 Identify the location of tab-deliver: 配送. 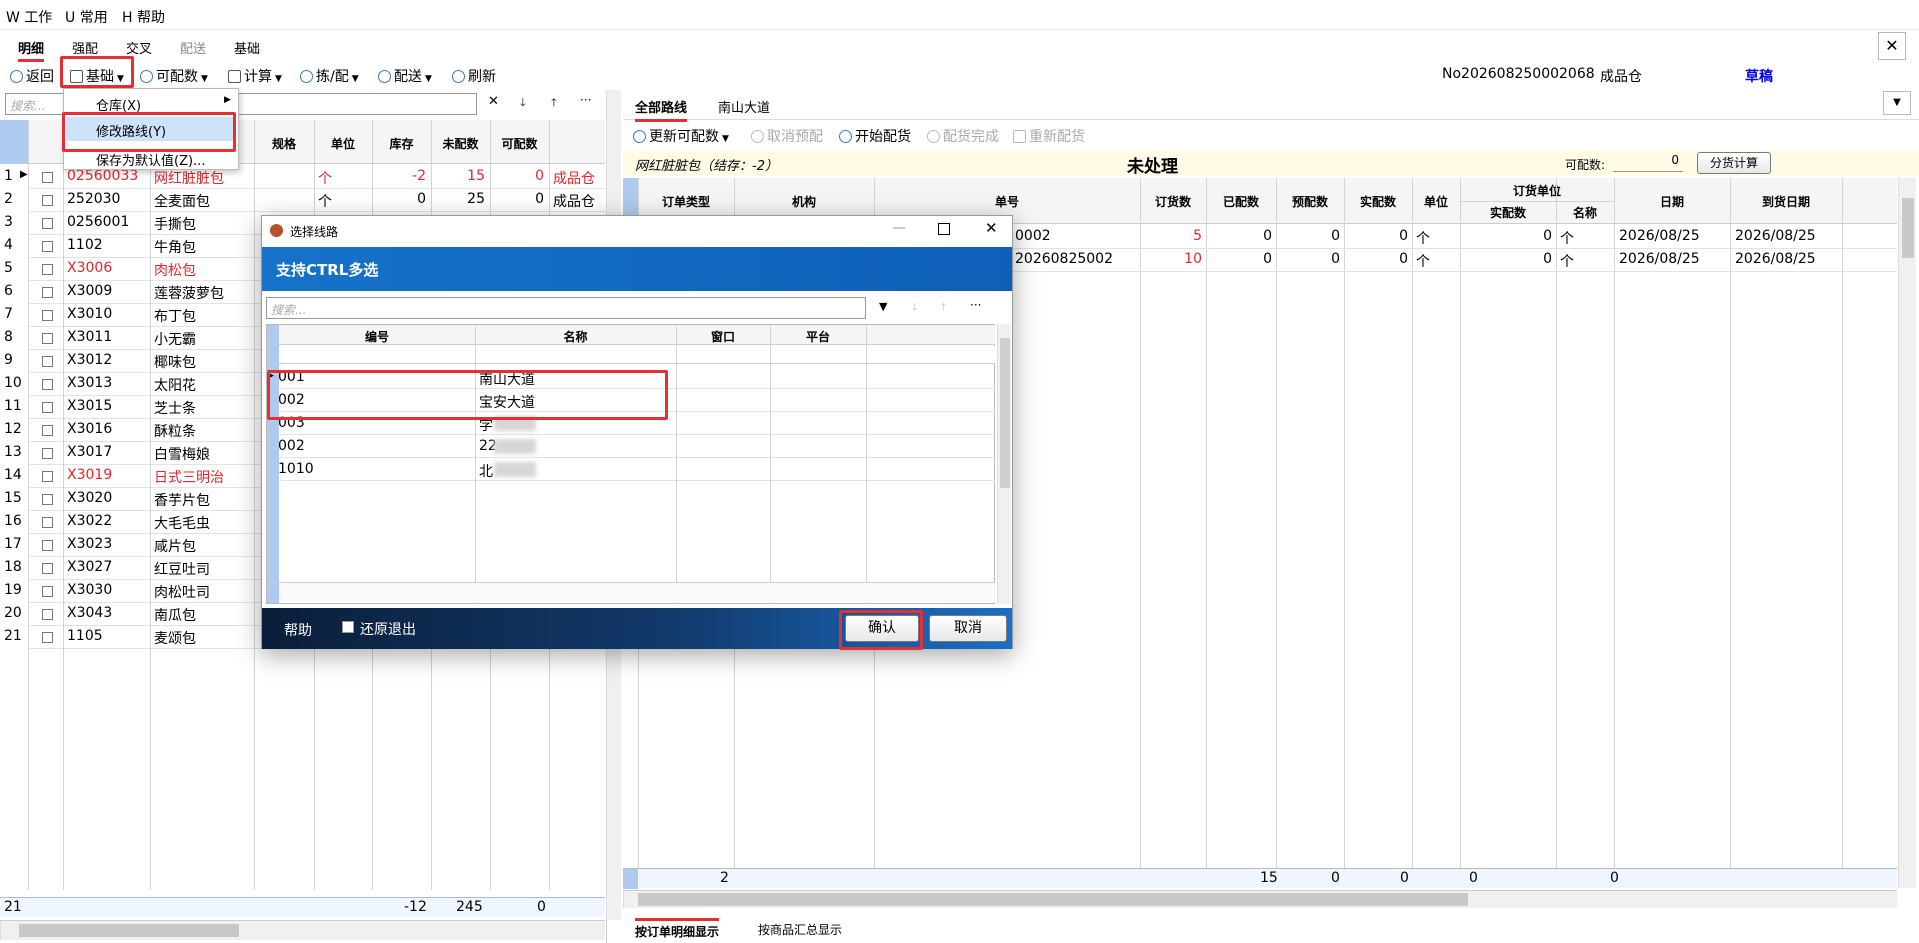
(193, 47).